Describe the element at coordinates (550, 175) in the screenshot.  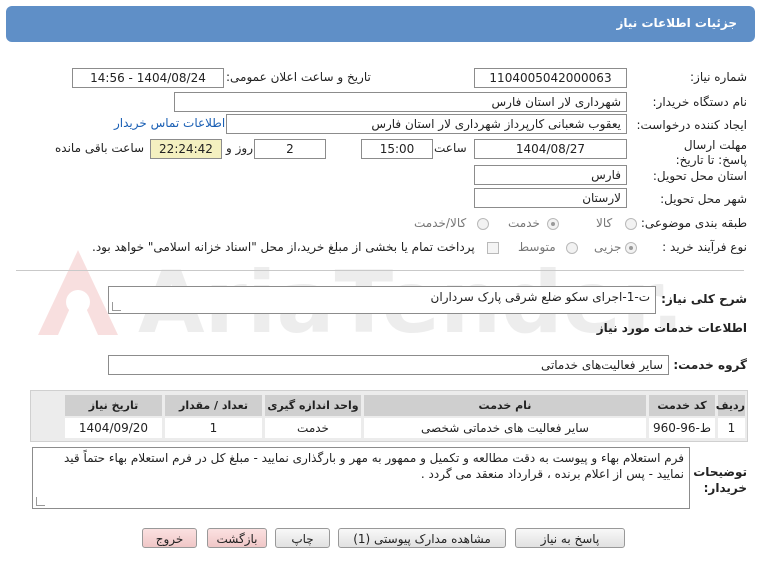
I see `province-field: فارس` at that location.